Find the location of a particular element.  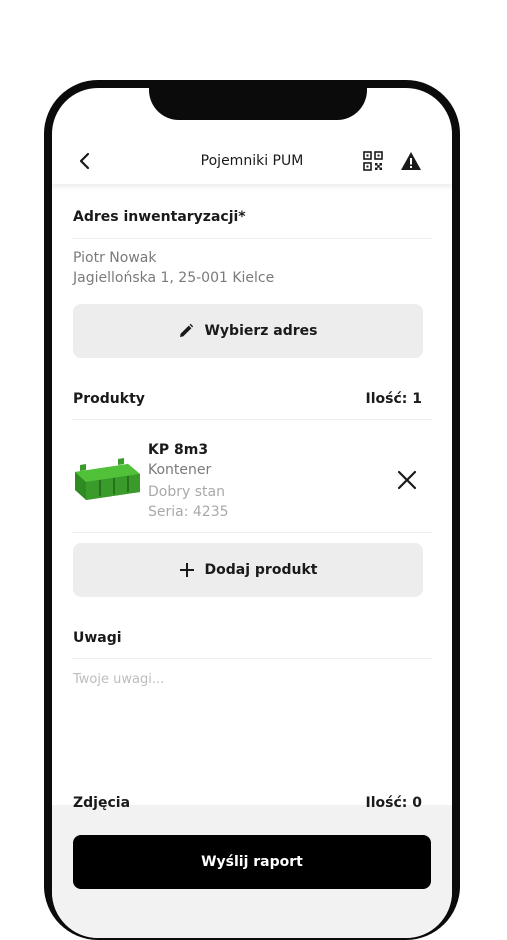

qr-code-icon is located at coordinates (373, 161).